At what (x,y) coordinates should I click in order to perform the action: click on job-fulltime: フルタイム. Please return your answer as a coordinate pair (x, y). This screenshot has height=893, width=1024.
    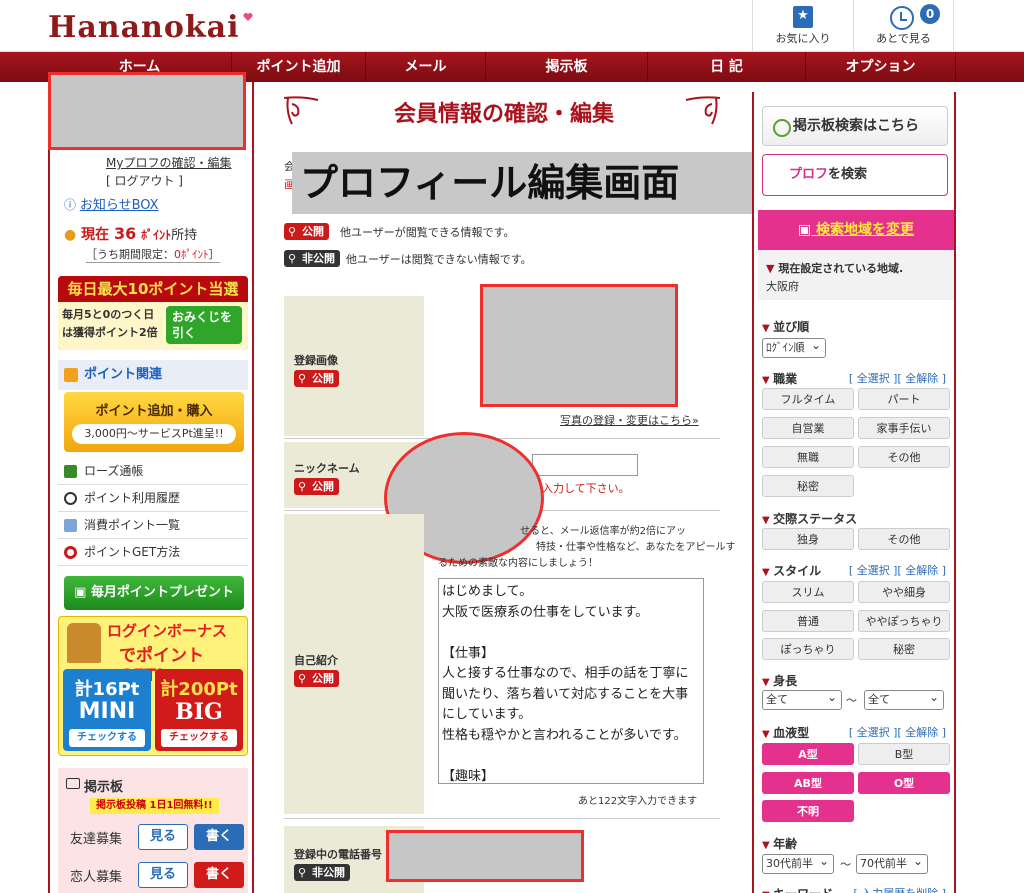
    Looking at the image, I should click on (808, 399).